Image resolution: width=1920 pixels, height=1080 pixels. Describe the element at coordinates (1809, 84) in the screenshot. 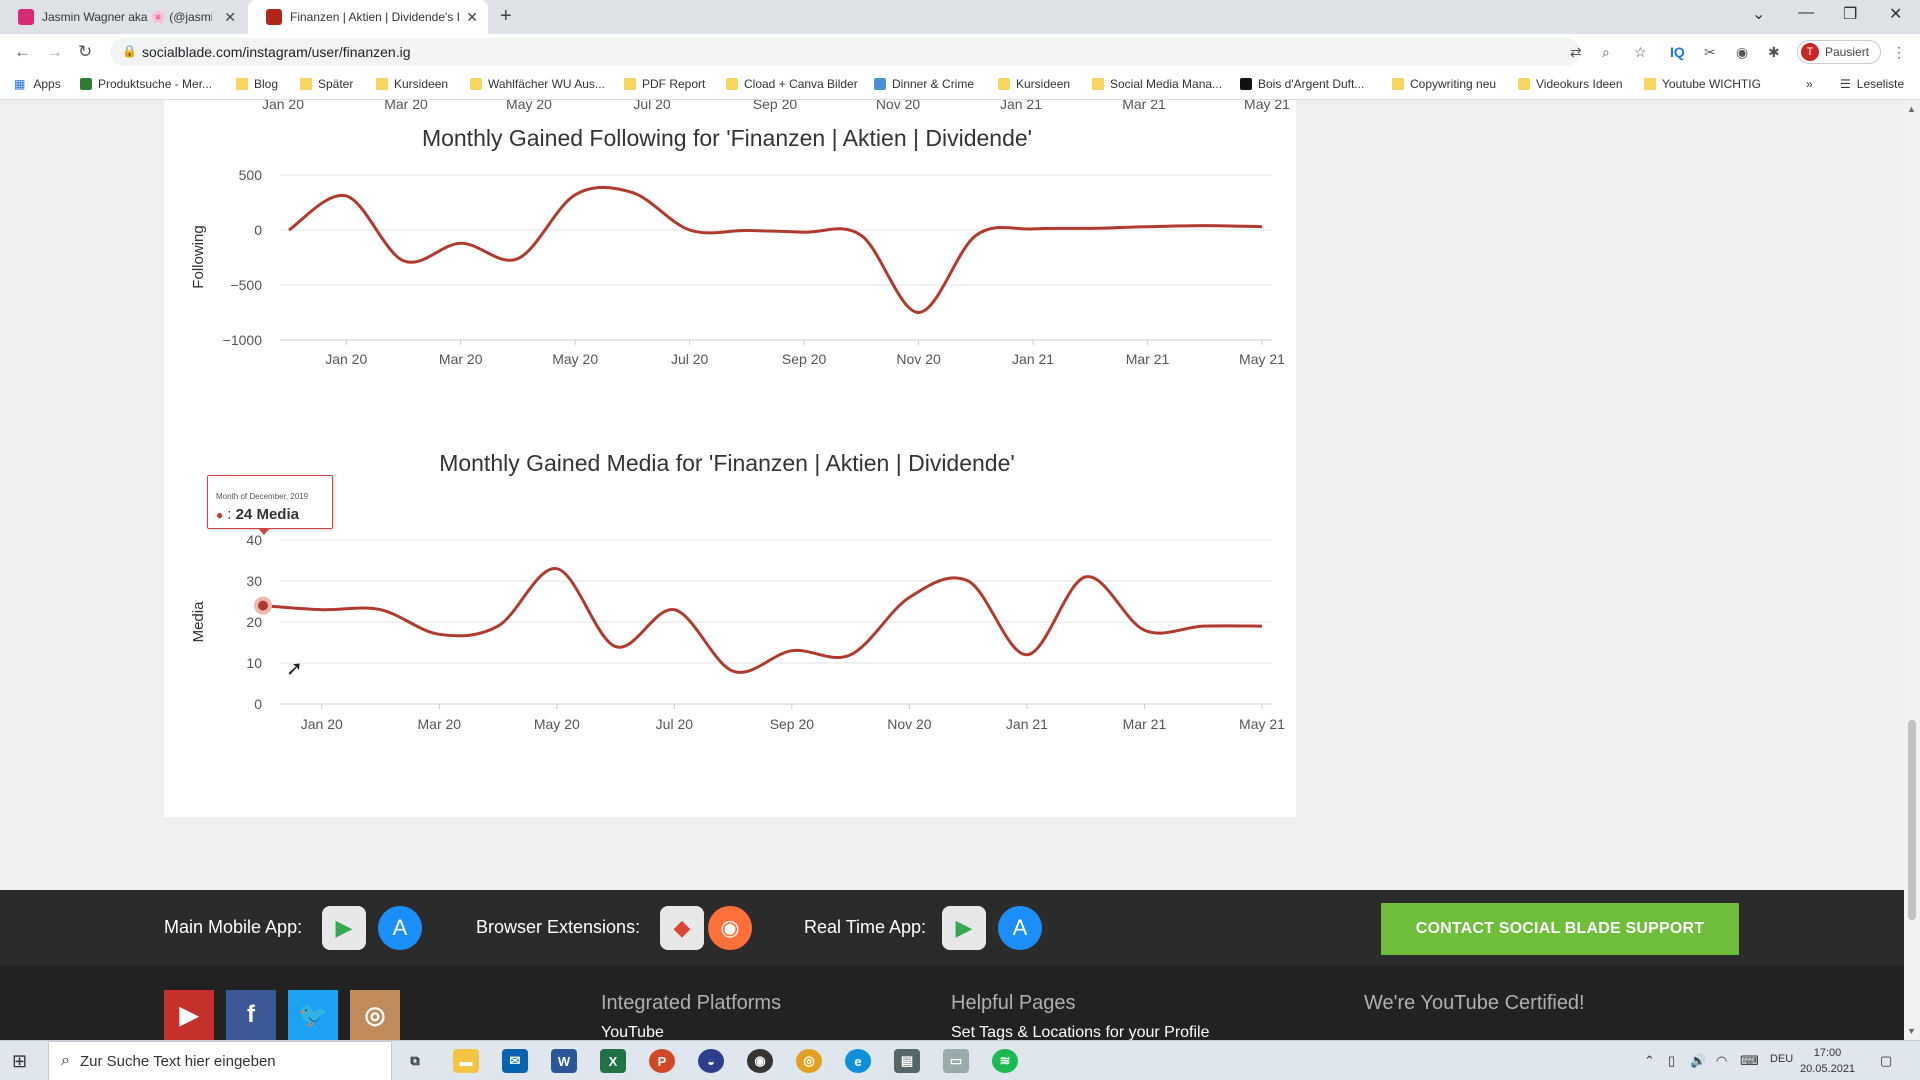

I see `more-bookmarks-icon: »` at that location.